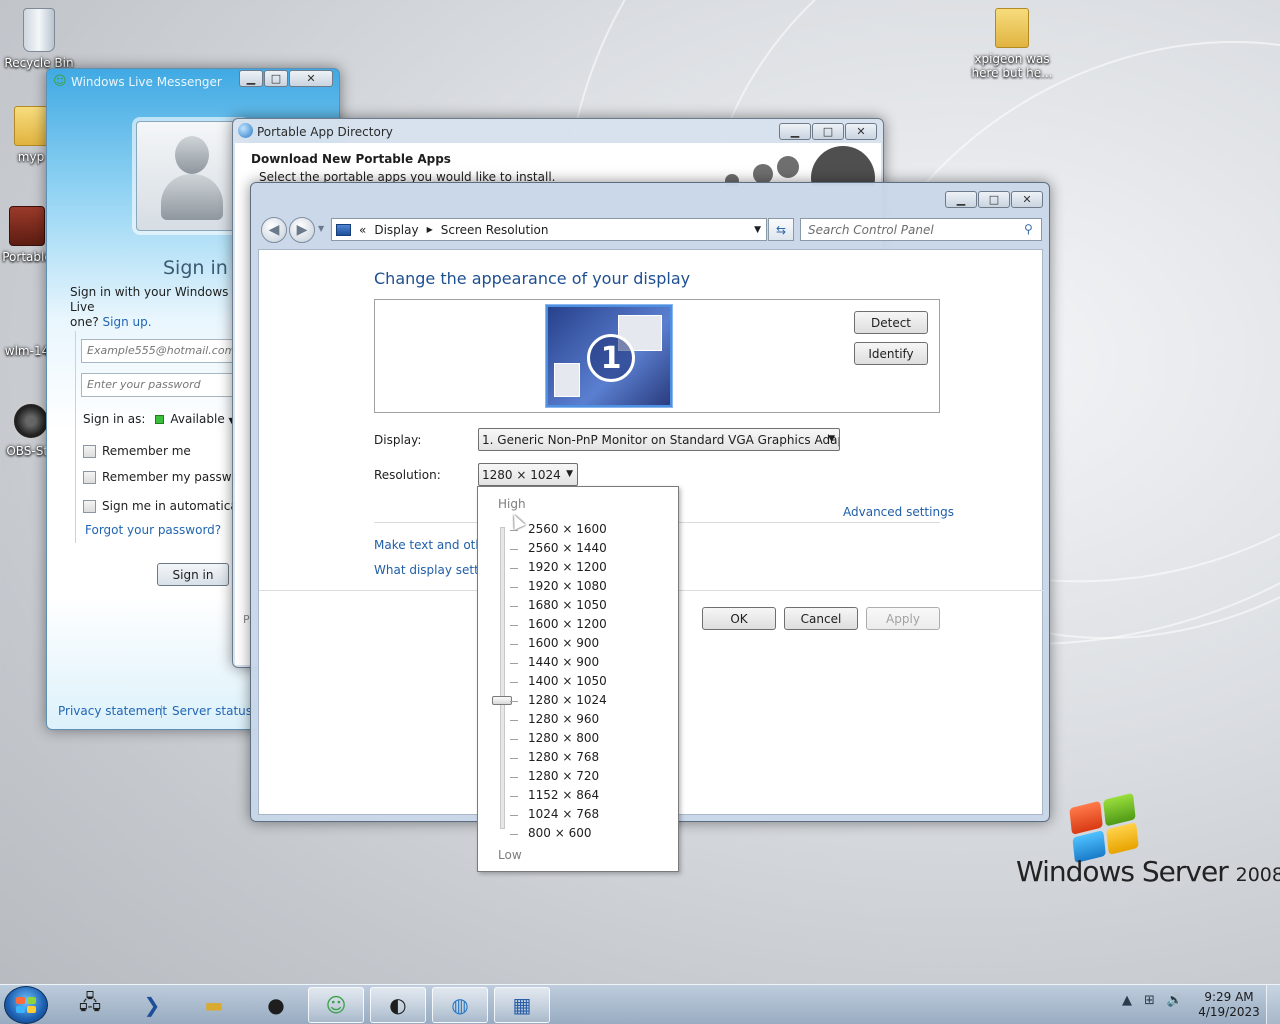 The image size is (1280, 1024). I want to click on resolution-option: 1152 × 864, so click(563, 795).